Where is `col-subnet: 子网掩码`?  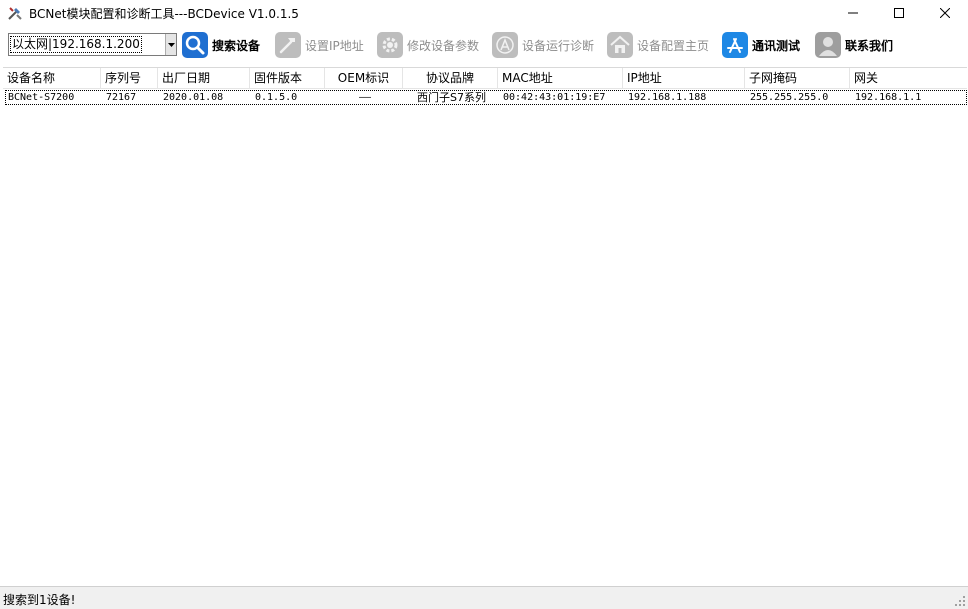
col-subnet: 子网掩码 is located at coordinates (797, 78).